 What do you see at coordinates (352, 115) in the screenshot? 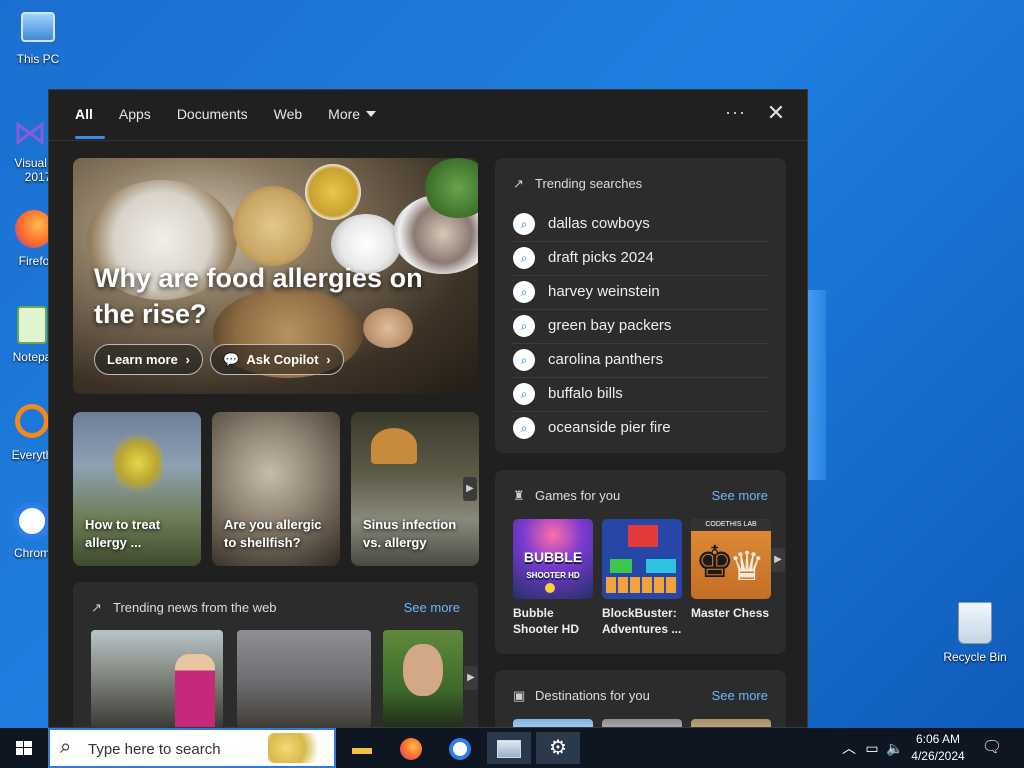
I see `tab-more: More` at bounding box center [352, 115].